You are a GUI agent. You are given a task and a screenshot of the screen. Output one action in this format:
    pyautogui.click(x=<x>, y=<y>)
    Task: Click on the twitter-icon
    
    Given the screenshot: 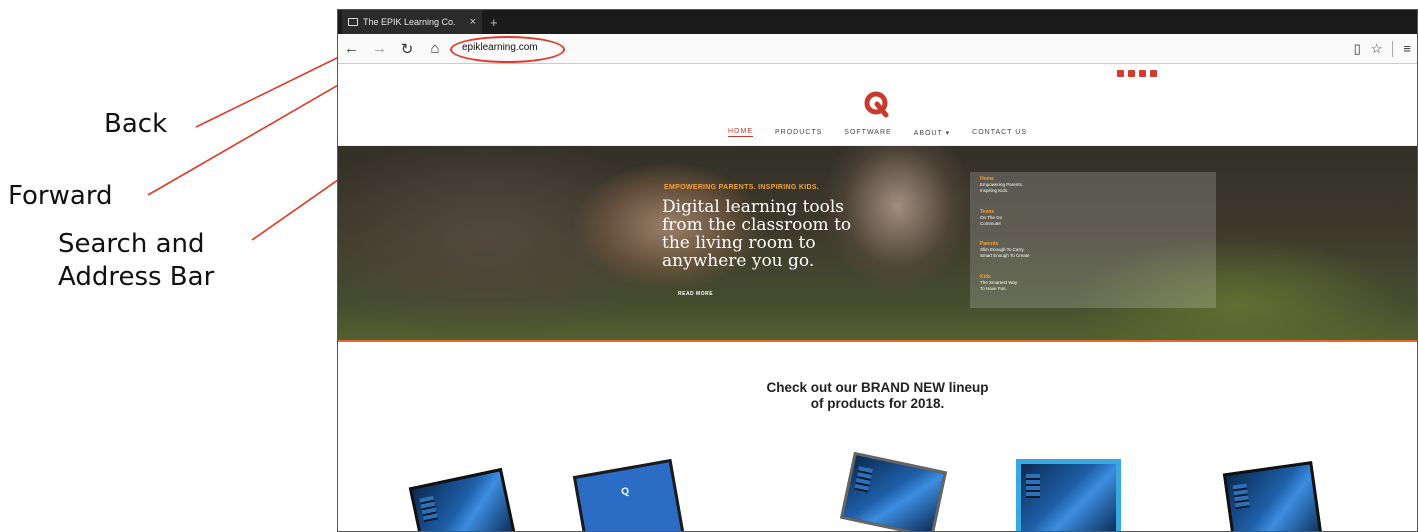 What is the action you would take?
    pyautogui.click(x=1153, y=73)
    